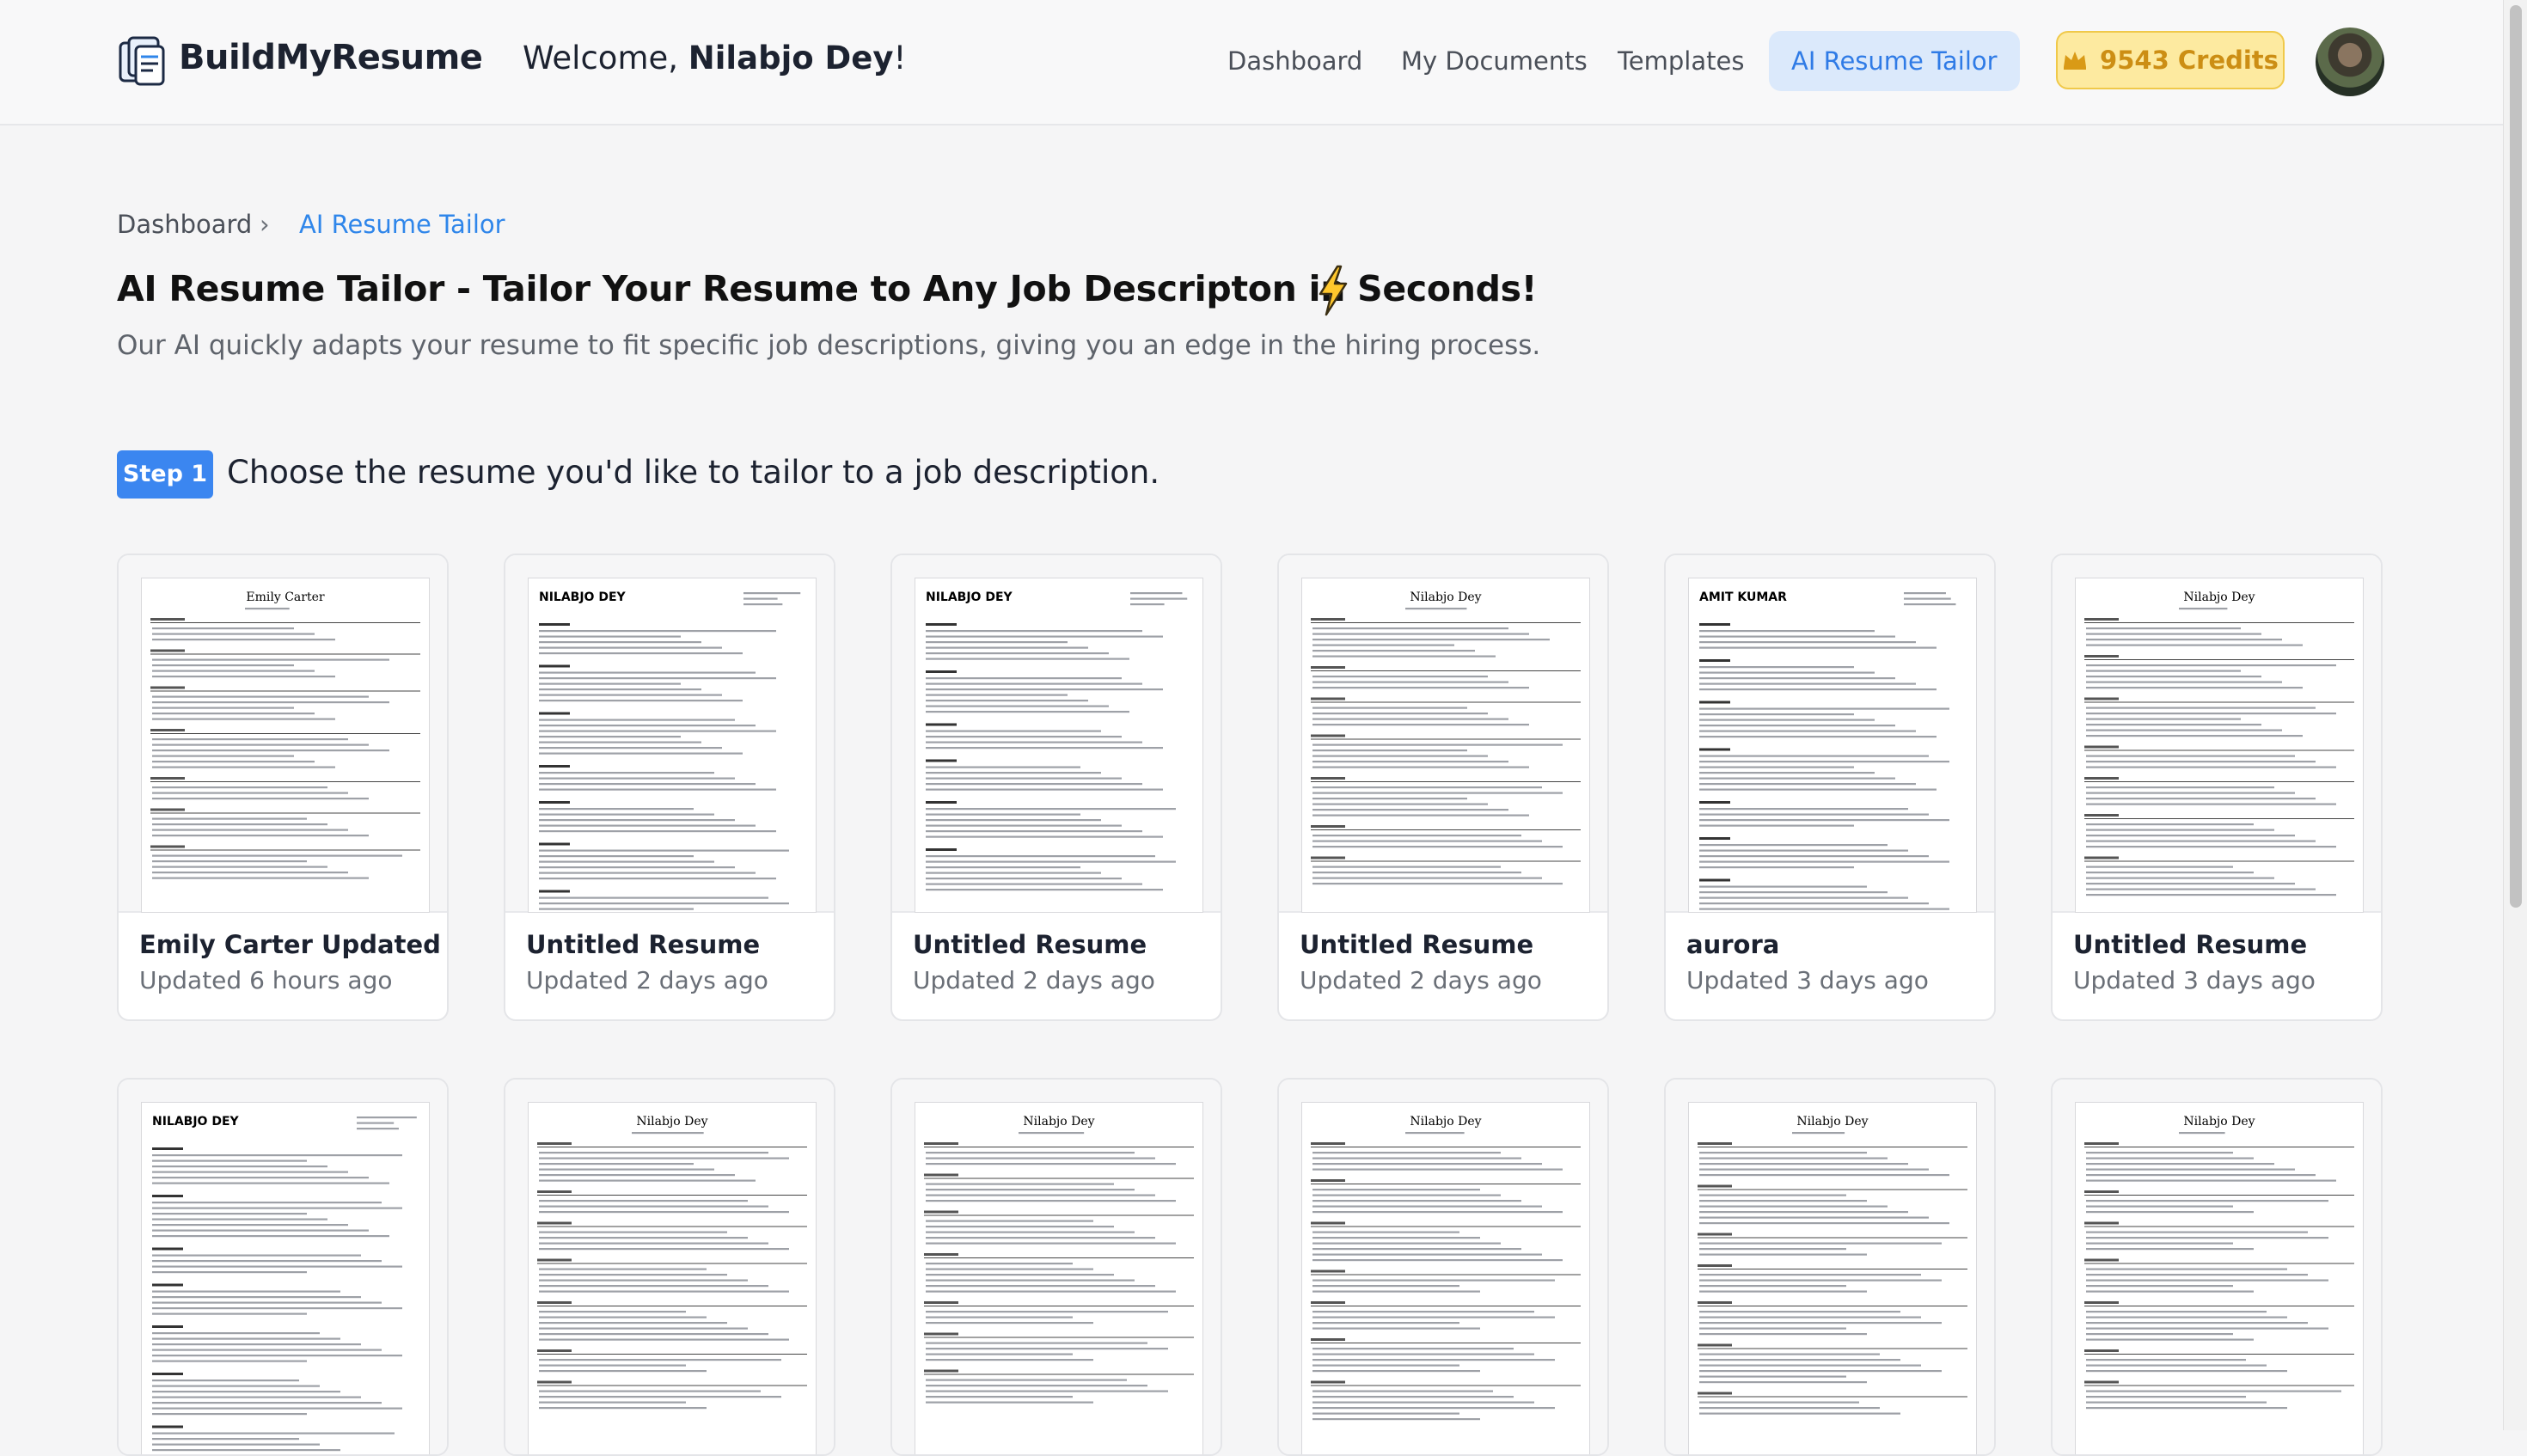 The width and height of the screenshot is (2527, 1456). I want to click on resume-stack-icon, so click(142, 61).